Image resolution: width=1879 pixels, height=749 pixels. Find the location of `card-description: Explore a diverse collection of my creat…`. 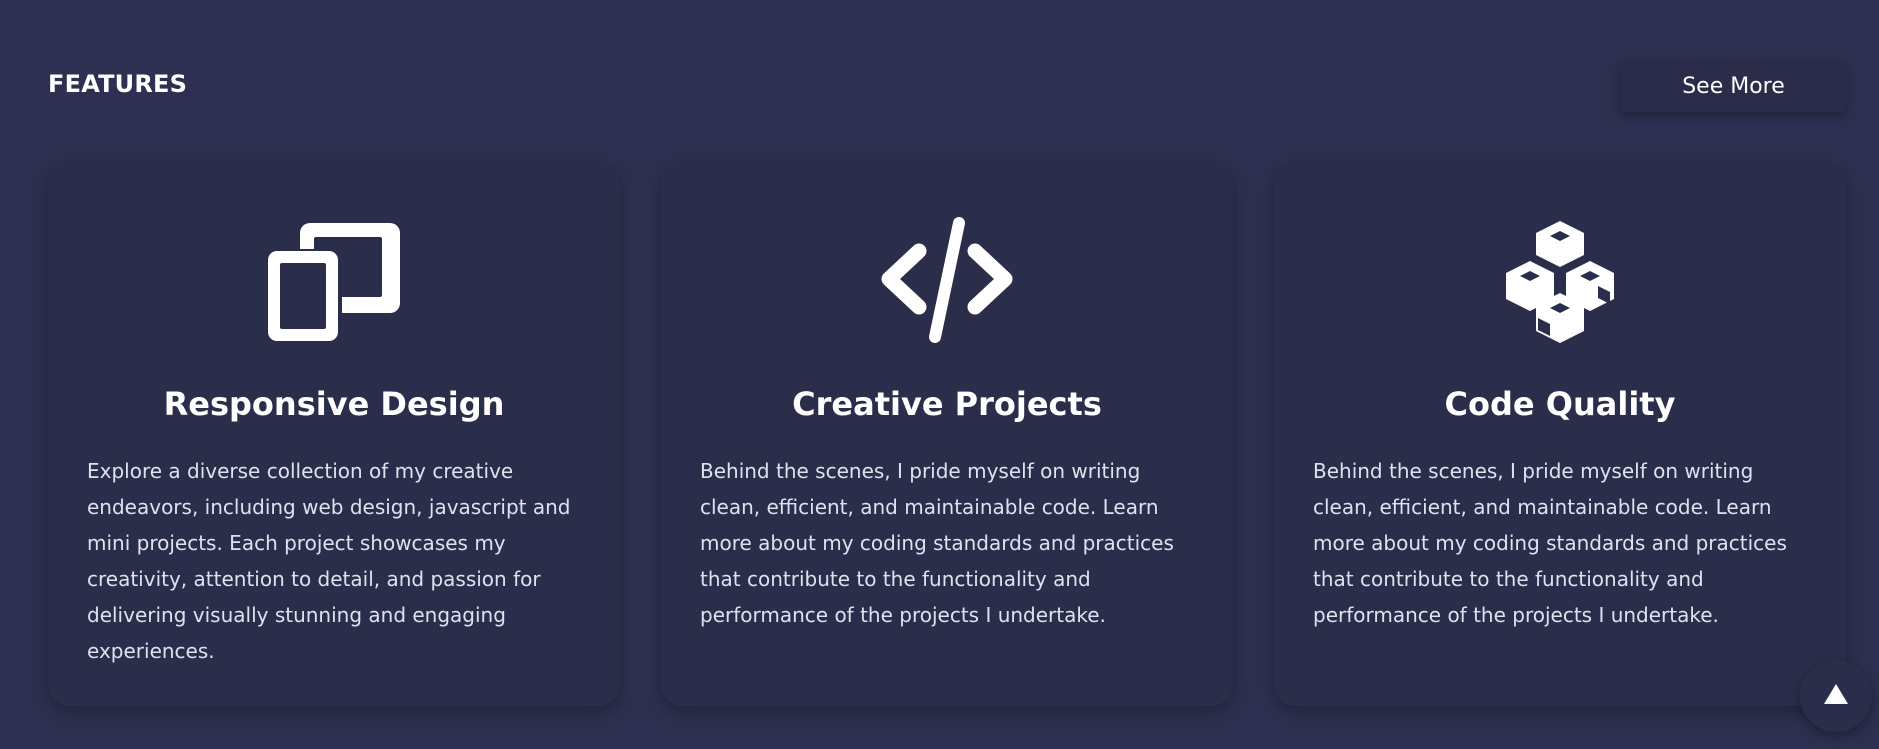

card-description: Explore a diverse collection of my creat… is located at coordinates (329, 561).